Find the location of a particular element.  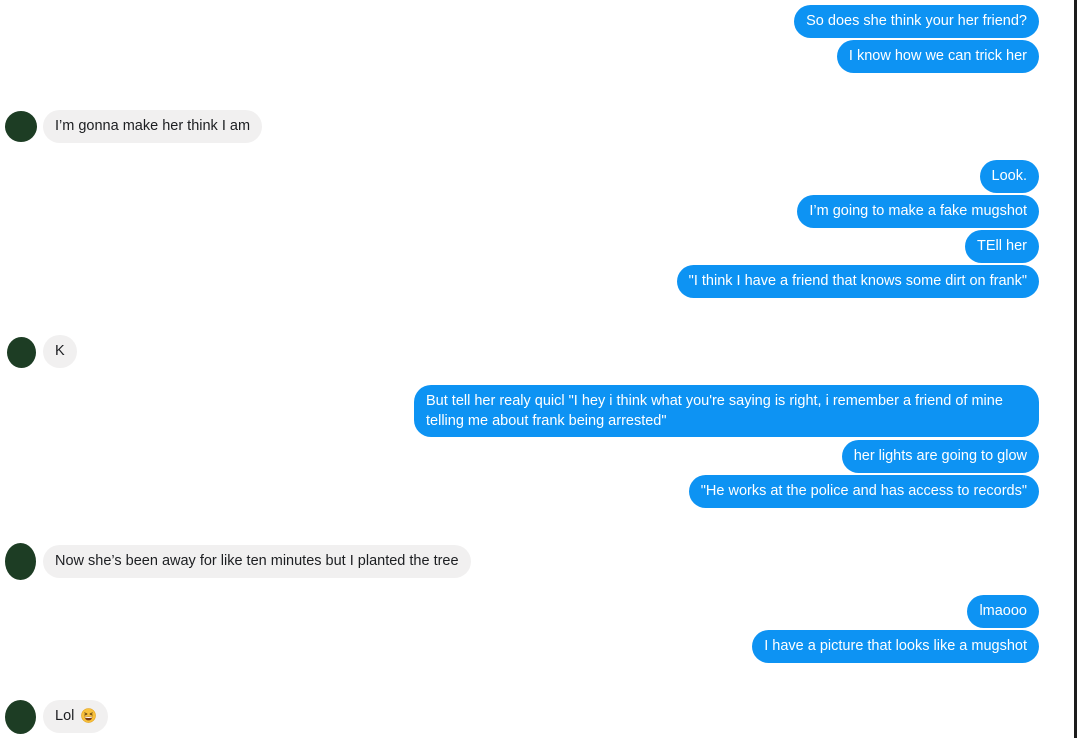

message-text: TEll her is located at coordinates (1002, 246).